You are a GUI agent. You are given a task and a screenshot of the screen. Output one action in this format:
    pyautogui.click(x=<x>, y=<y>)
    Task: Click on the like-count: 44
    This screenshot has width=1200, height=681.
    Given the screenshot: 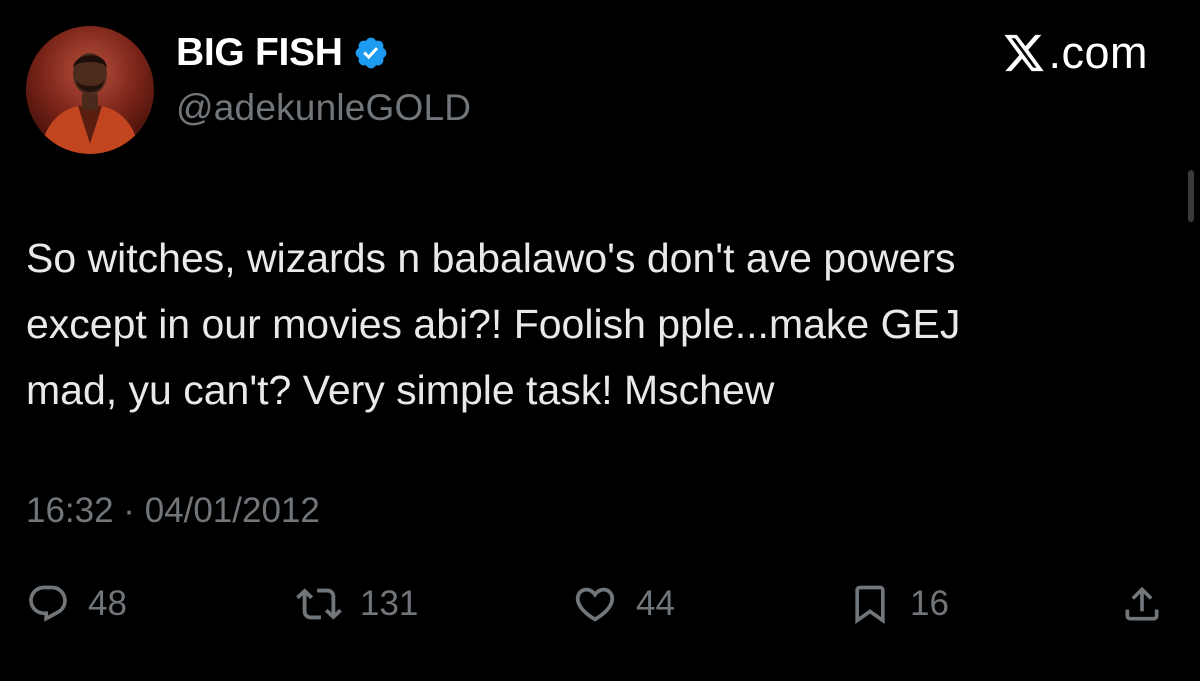 What is the action you would take?
    pyautogui.click(x=655, y=603)
    